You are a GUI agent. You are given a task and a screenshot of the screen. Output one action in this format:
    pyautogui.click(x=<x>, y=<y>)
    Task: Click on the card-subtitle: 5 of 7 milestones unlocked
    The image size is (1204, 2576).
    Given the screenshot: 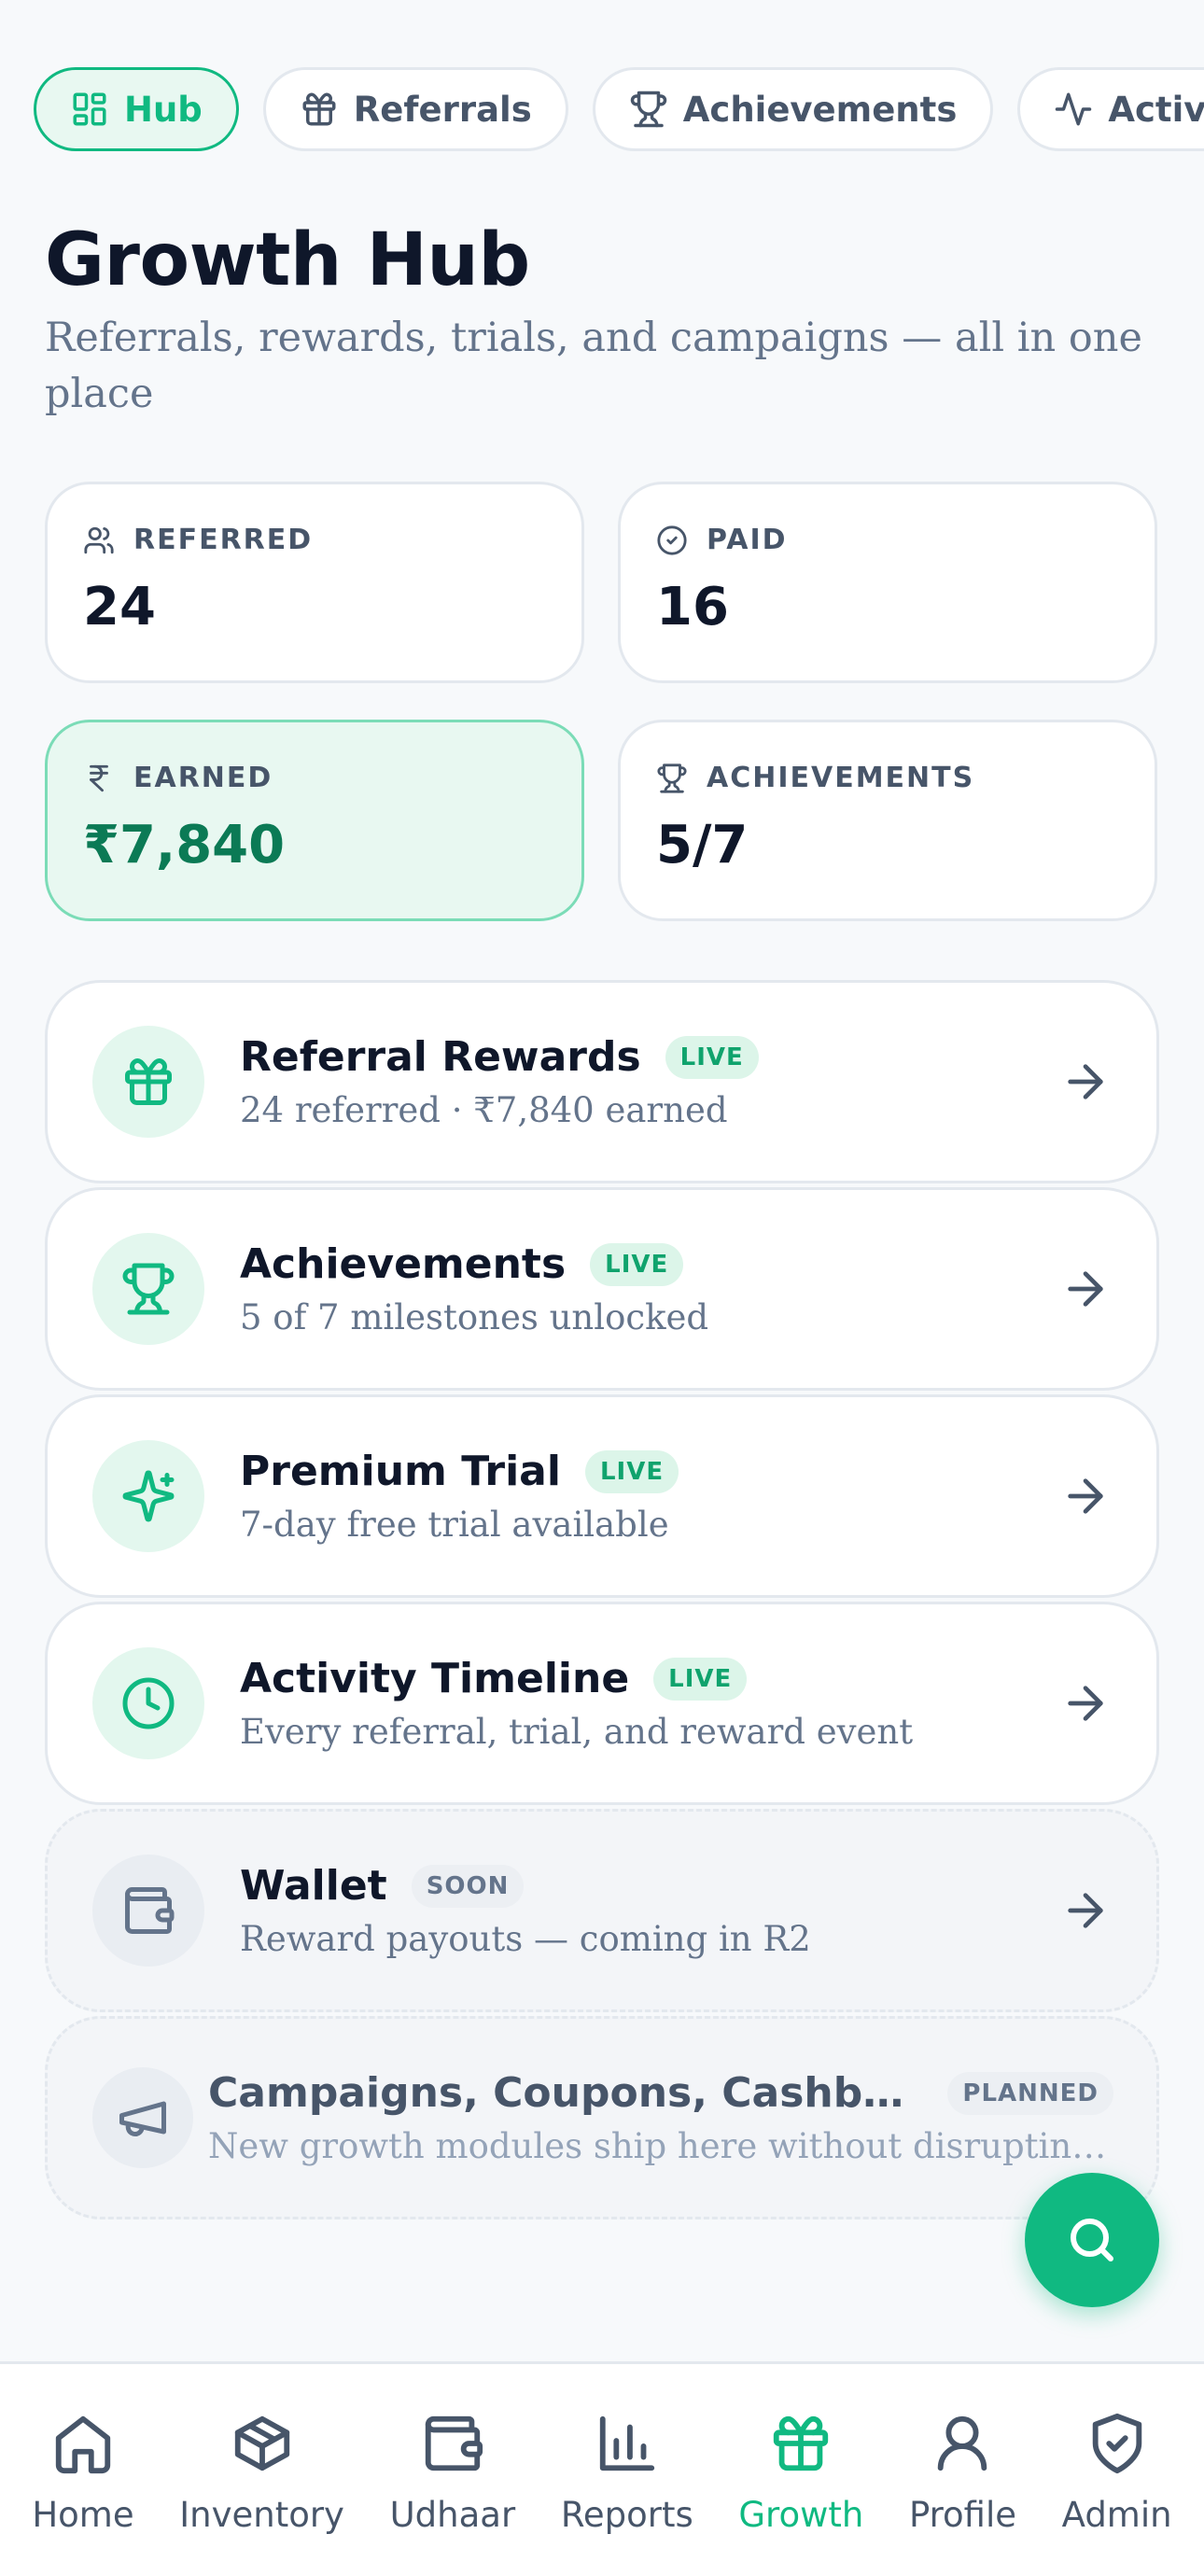 What is the action you would take?
    pyautogui.click(x=474, y=1317)
    